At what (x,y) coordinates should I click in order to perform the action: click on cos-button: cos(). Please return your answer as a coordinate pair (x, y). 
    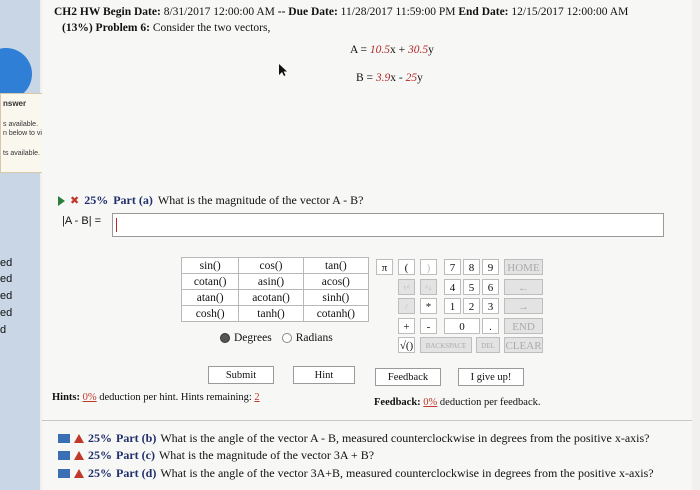
    Looking at the image, I should click on (271, 265).